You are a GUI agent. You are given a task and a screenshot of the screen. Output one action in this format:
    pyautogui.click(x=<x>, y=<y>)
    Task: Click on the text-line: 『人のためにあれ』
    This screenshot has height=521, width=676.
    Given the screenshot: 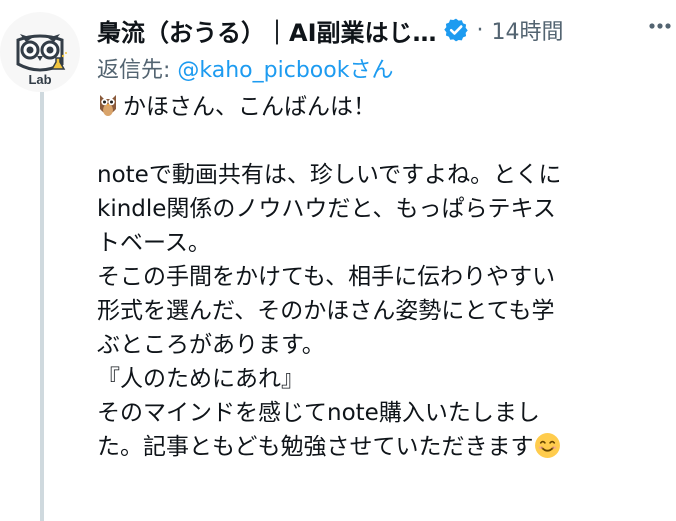 What is the action you would take?
    pyautogui.click(x=200, y=379)
    